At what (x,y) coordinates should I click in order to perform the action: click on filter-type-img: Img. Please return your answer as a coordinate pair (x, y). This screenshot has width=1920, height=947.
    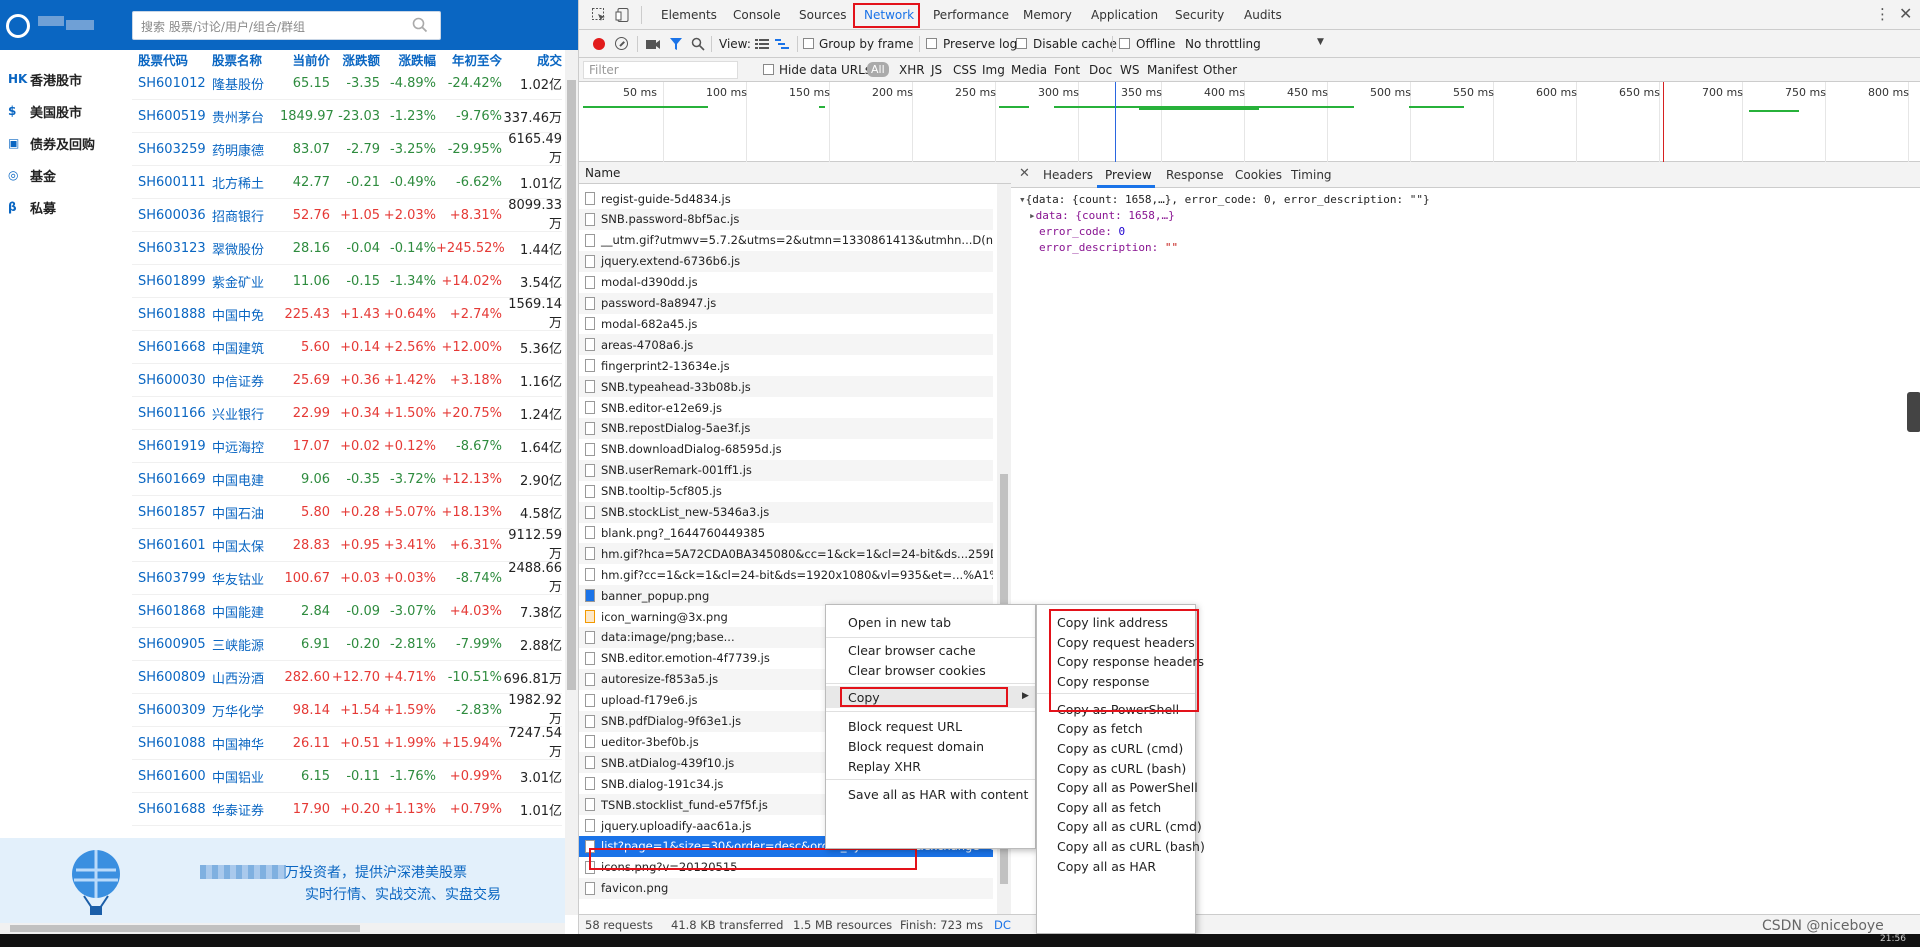
    Looking at the image, I should click on (993, 70).